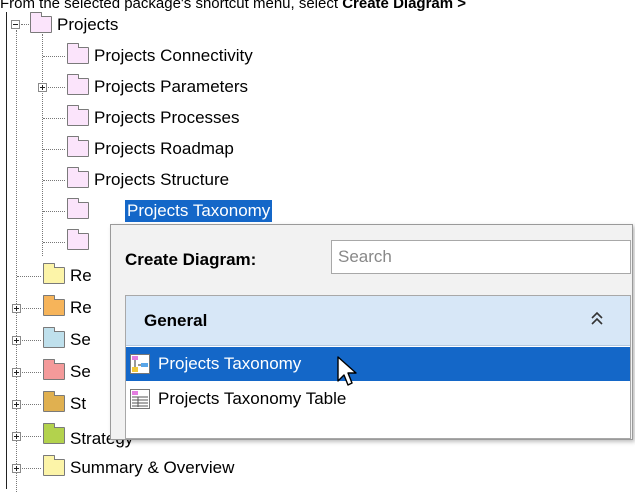 This screenshot has height=492, width=635. I want to click on expand-projects-parameters-toggle, so click(42, 87).